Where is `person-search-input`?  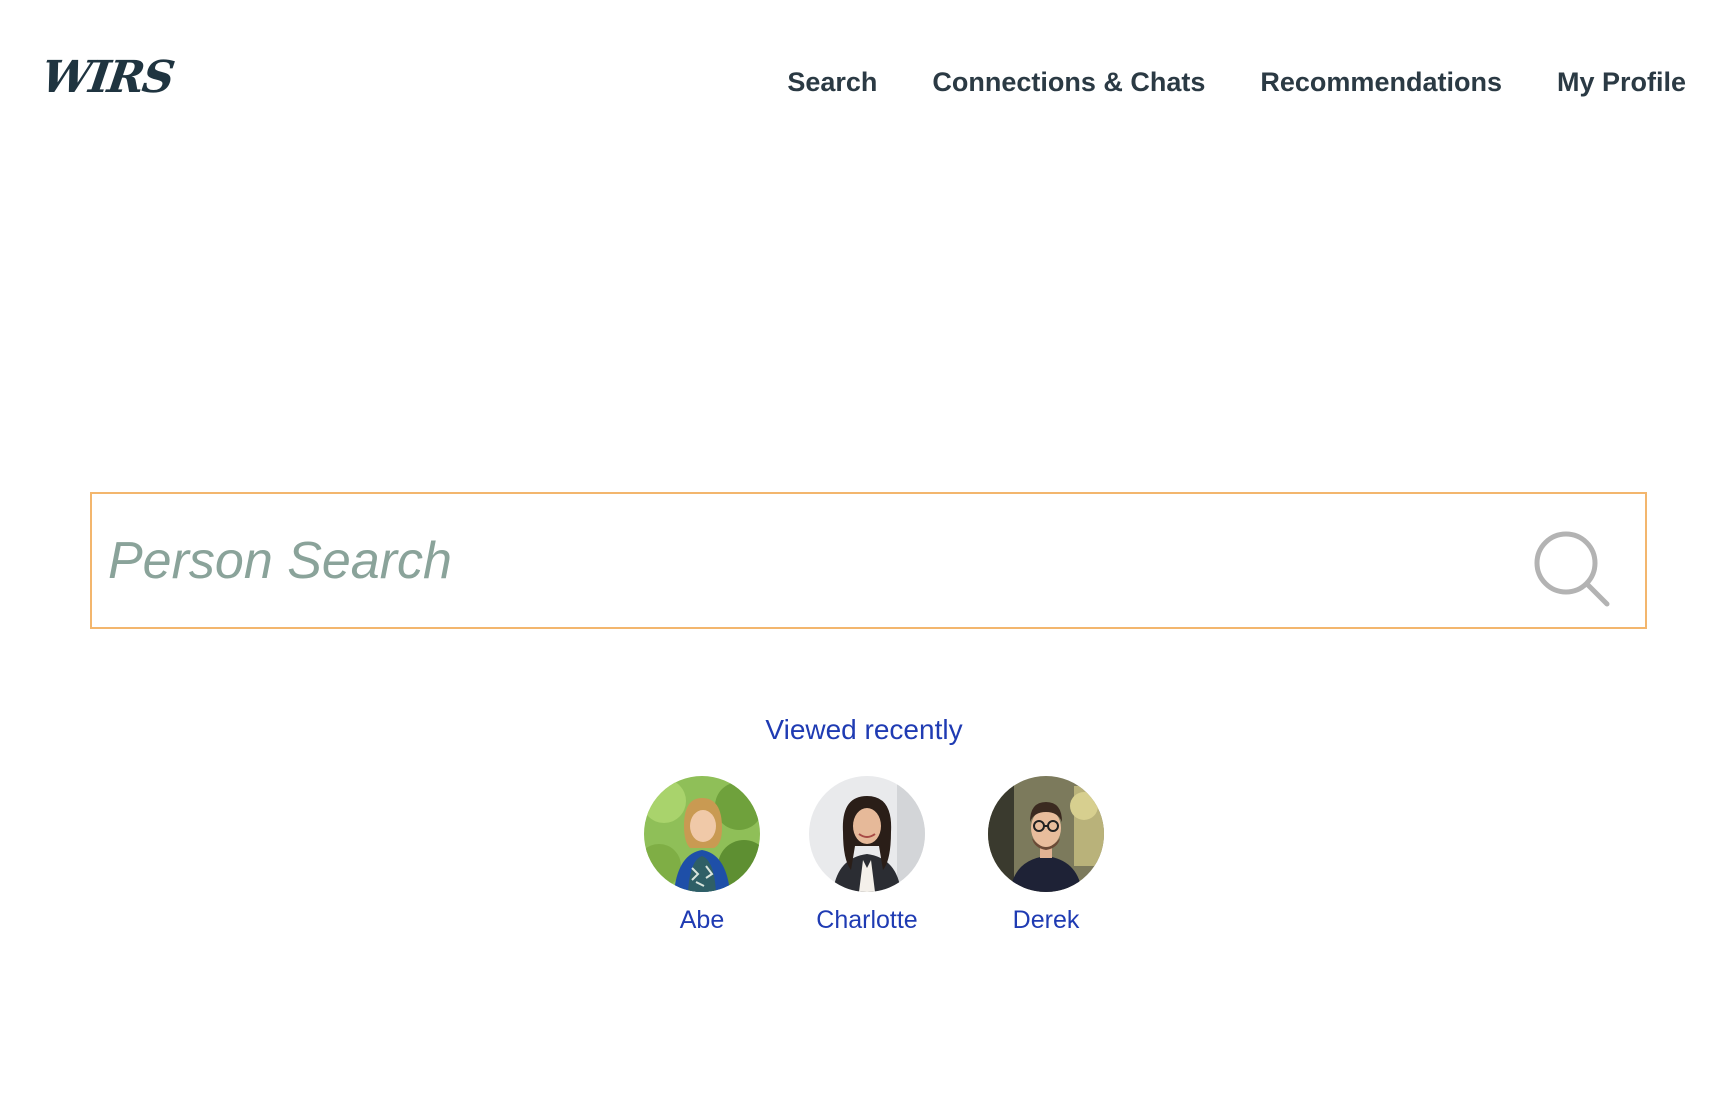
person-search-input is located at coordinates (798, 560).